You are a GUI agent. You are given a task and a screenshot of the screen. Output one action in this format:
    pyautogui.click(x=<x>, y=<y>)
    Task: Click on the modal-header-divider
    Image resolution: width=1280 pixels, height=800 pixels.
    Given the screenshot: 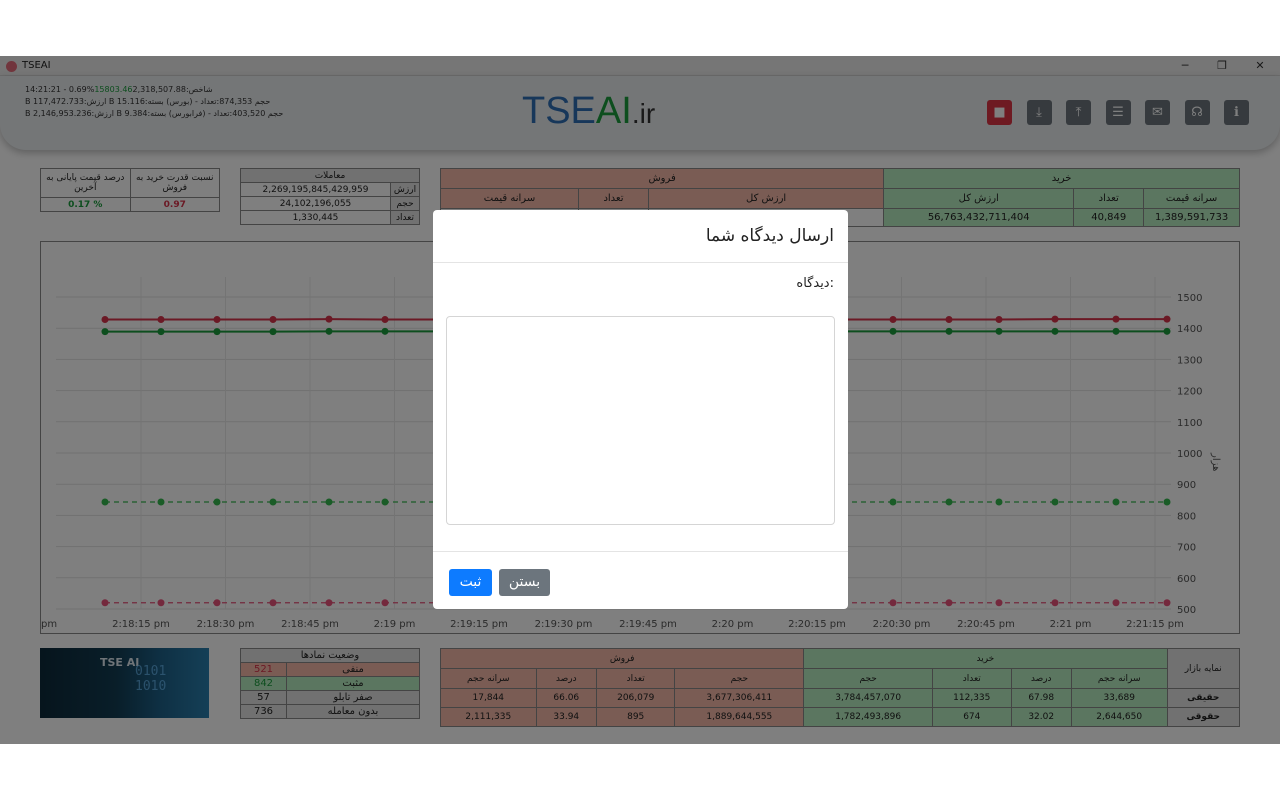 What is the action you would take?
    pyautogui.click(x=640, y=262)
    